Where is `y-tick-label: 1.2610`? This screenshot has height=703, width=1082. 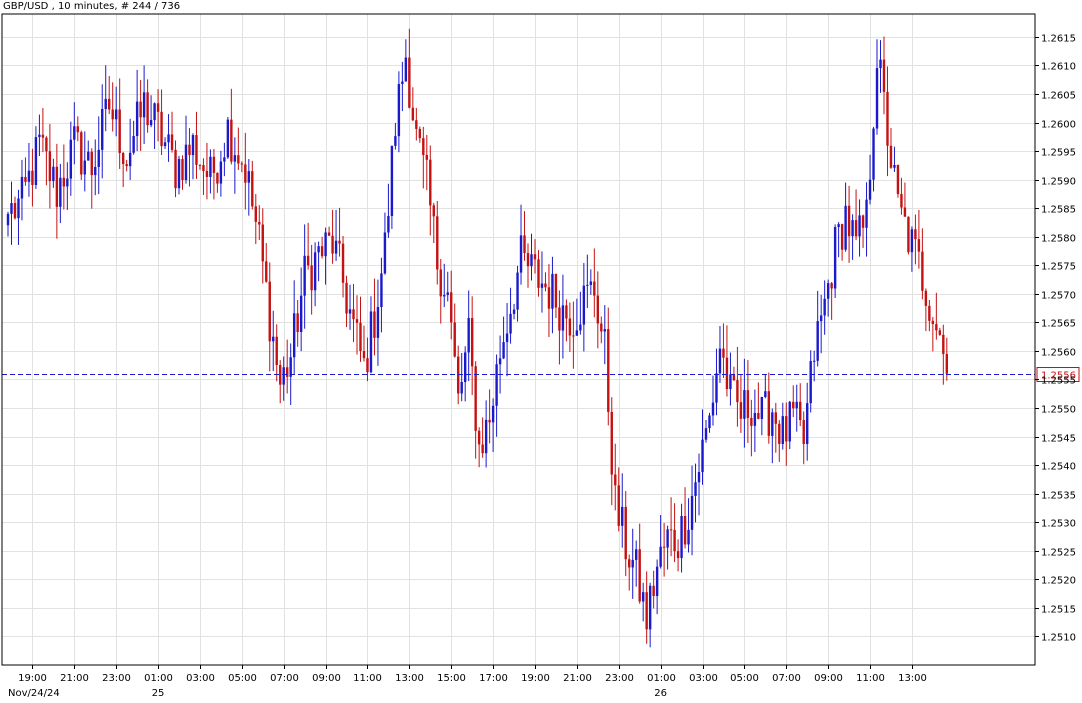 y-tick-label: 1.2610 is located at coordinates (1058, 67).